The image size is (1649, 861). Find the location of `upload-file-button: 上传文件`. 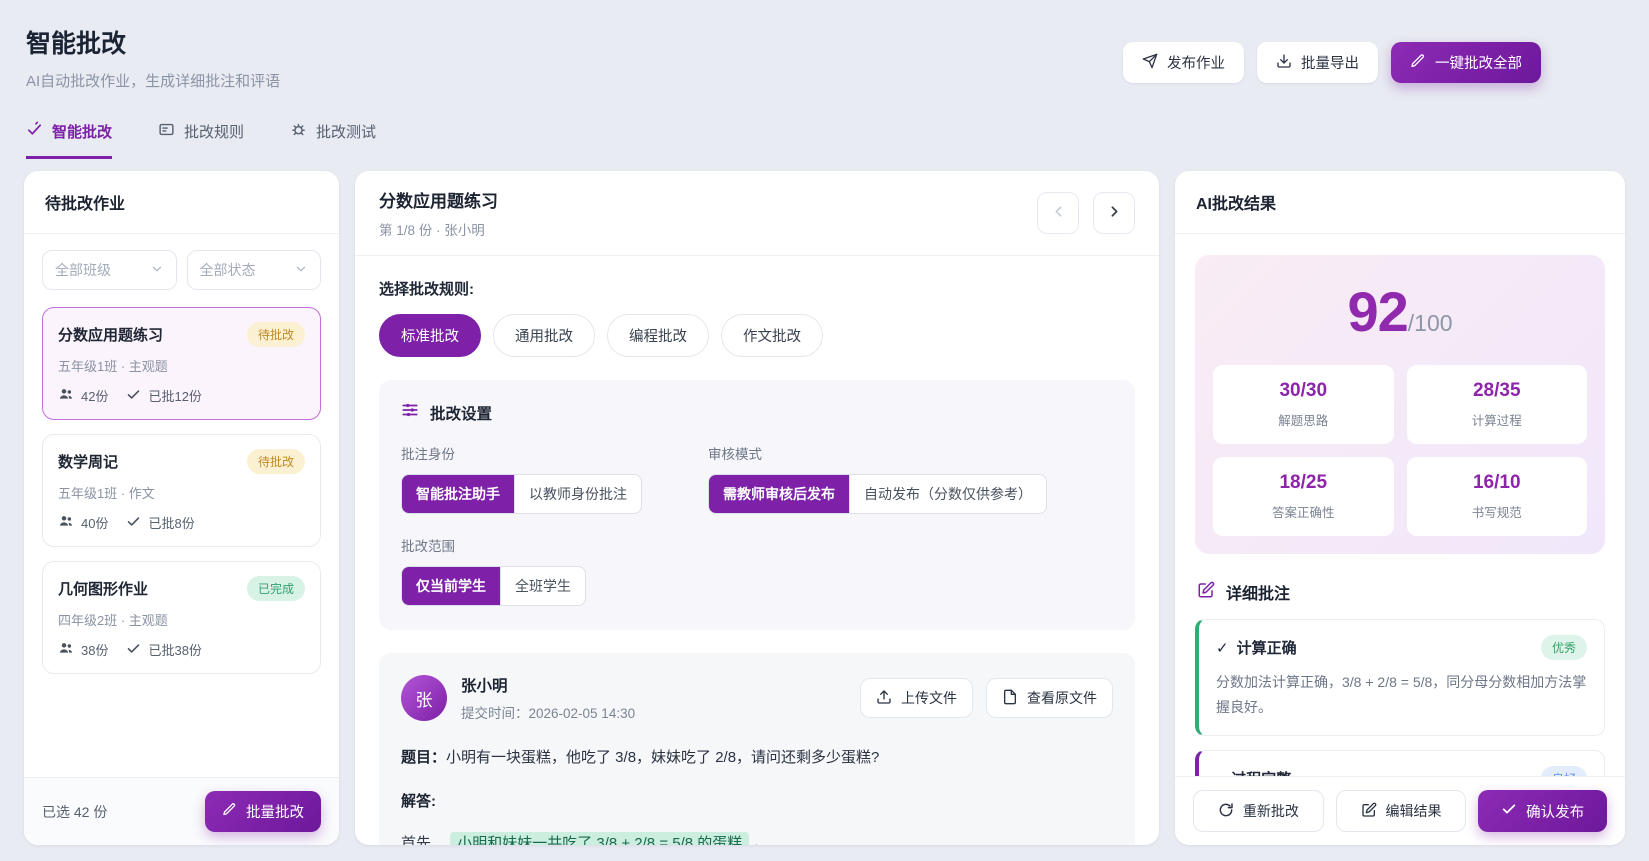

upload-file-button: 上传文件 is located at coordinates (916, 698).